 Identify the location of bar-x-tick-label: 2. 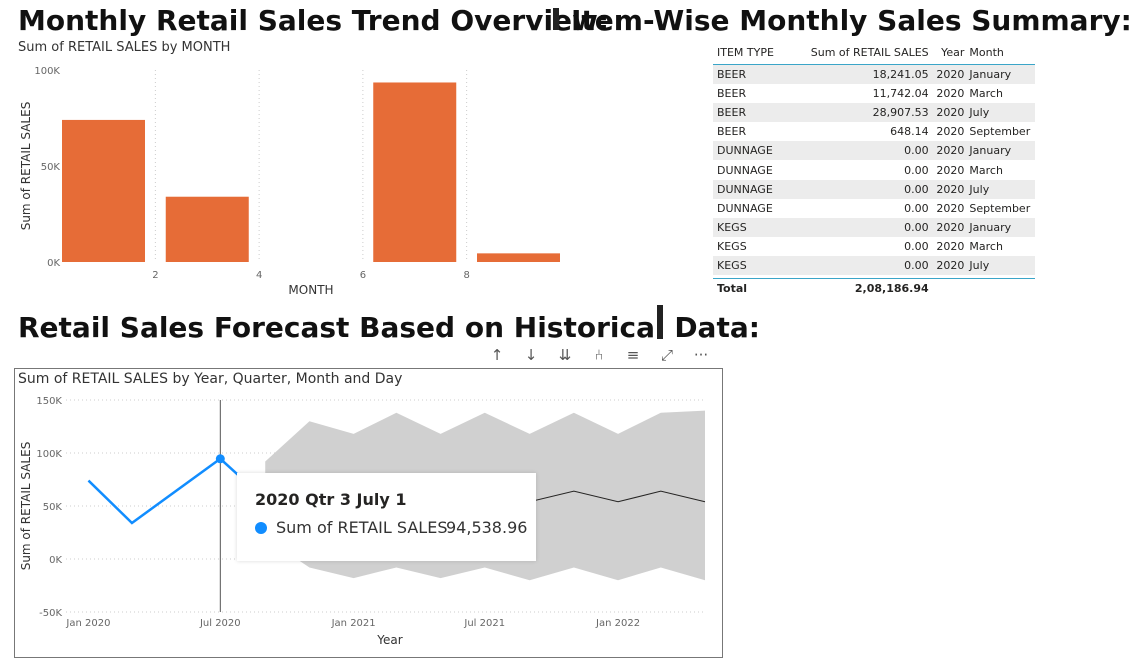
(155, 275).